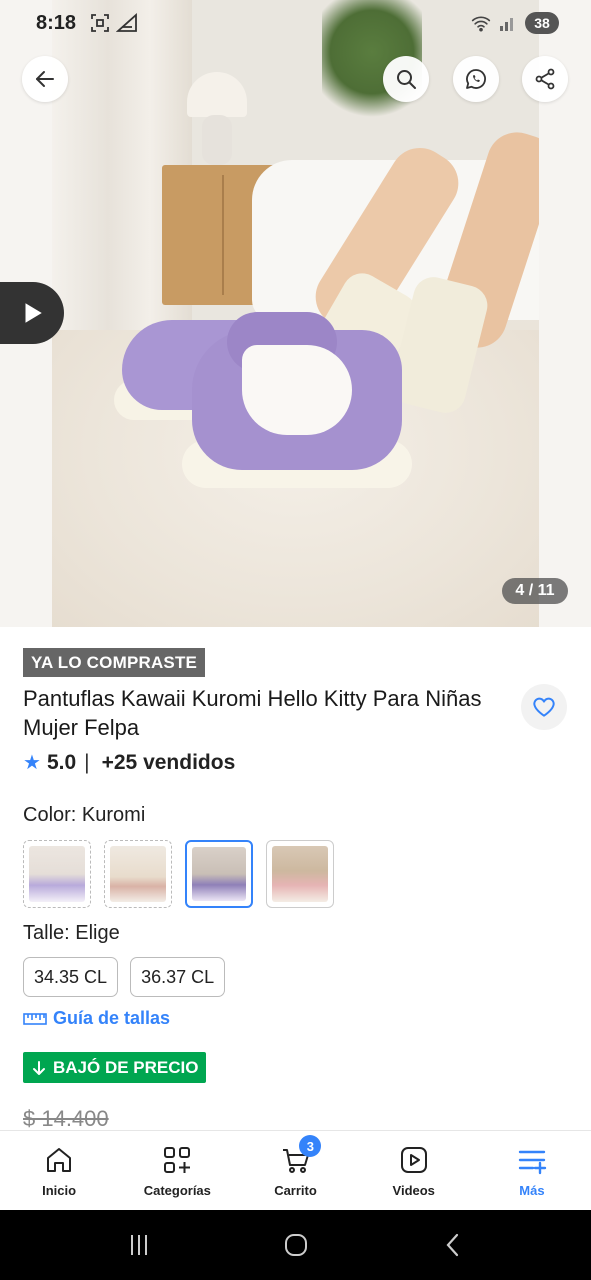 This screenshot has width=591, height=1280. What do you see at coordinates (32, 763) in the screenshot?
I see `star-icon: ★` at bounding box center [32, 763].